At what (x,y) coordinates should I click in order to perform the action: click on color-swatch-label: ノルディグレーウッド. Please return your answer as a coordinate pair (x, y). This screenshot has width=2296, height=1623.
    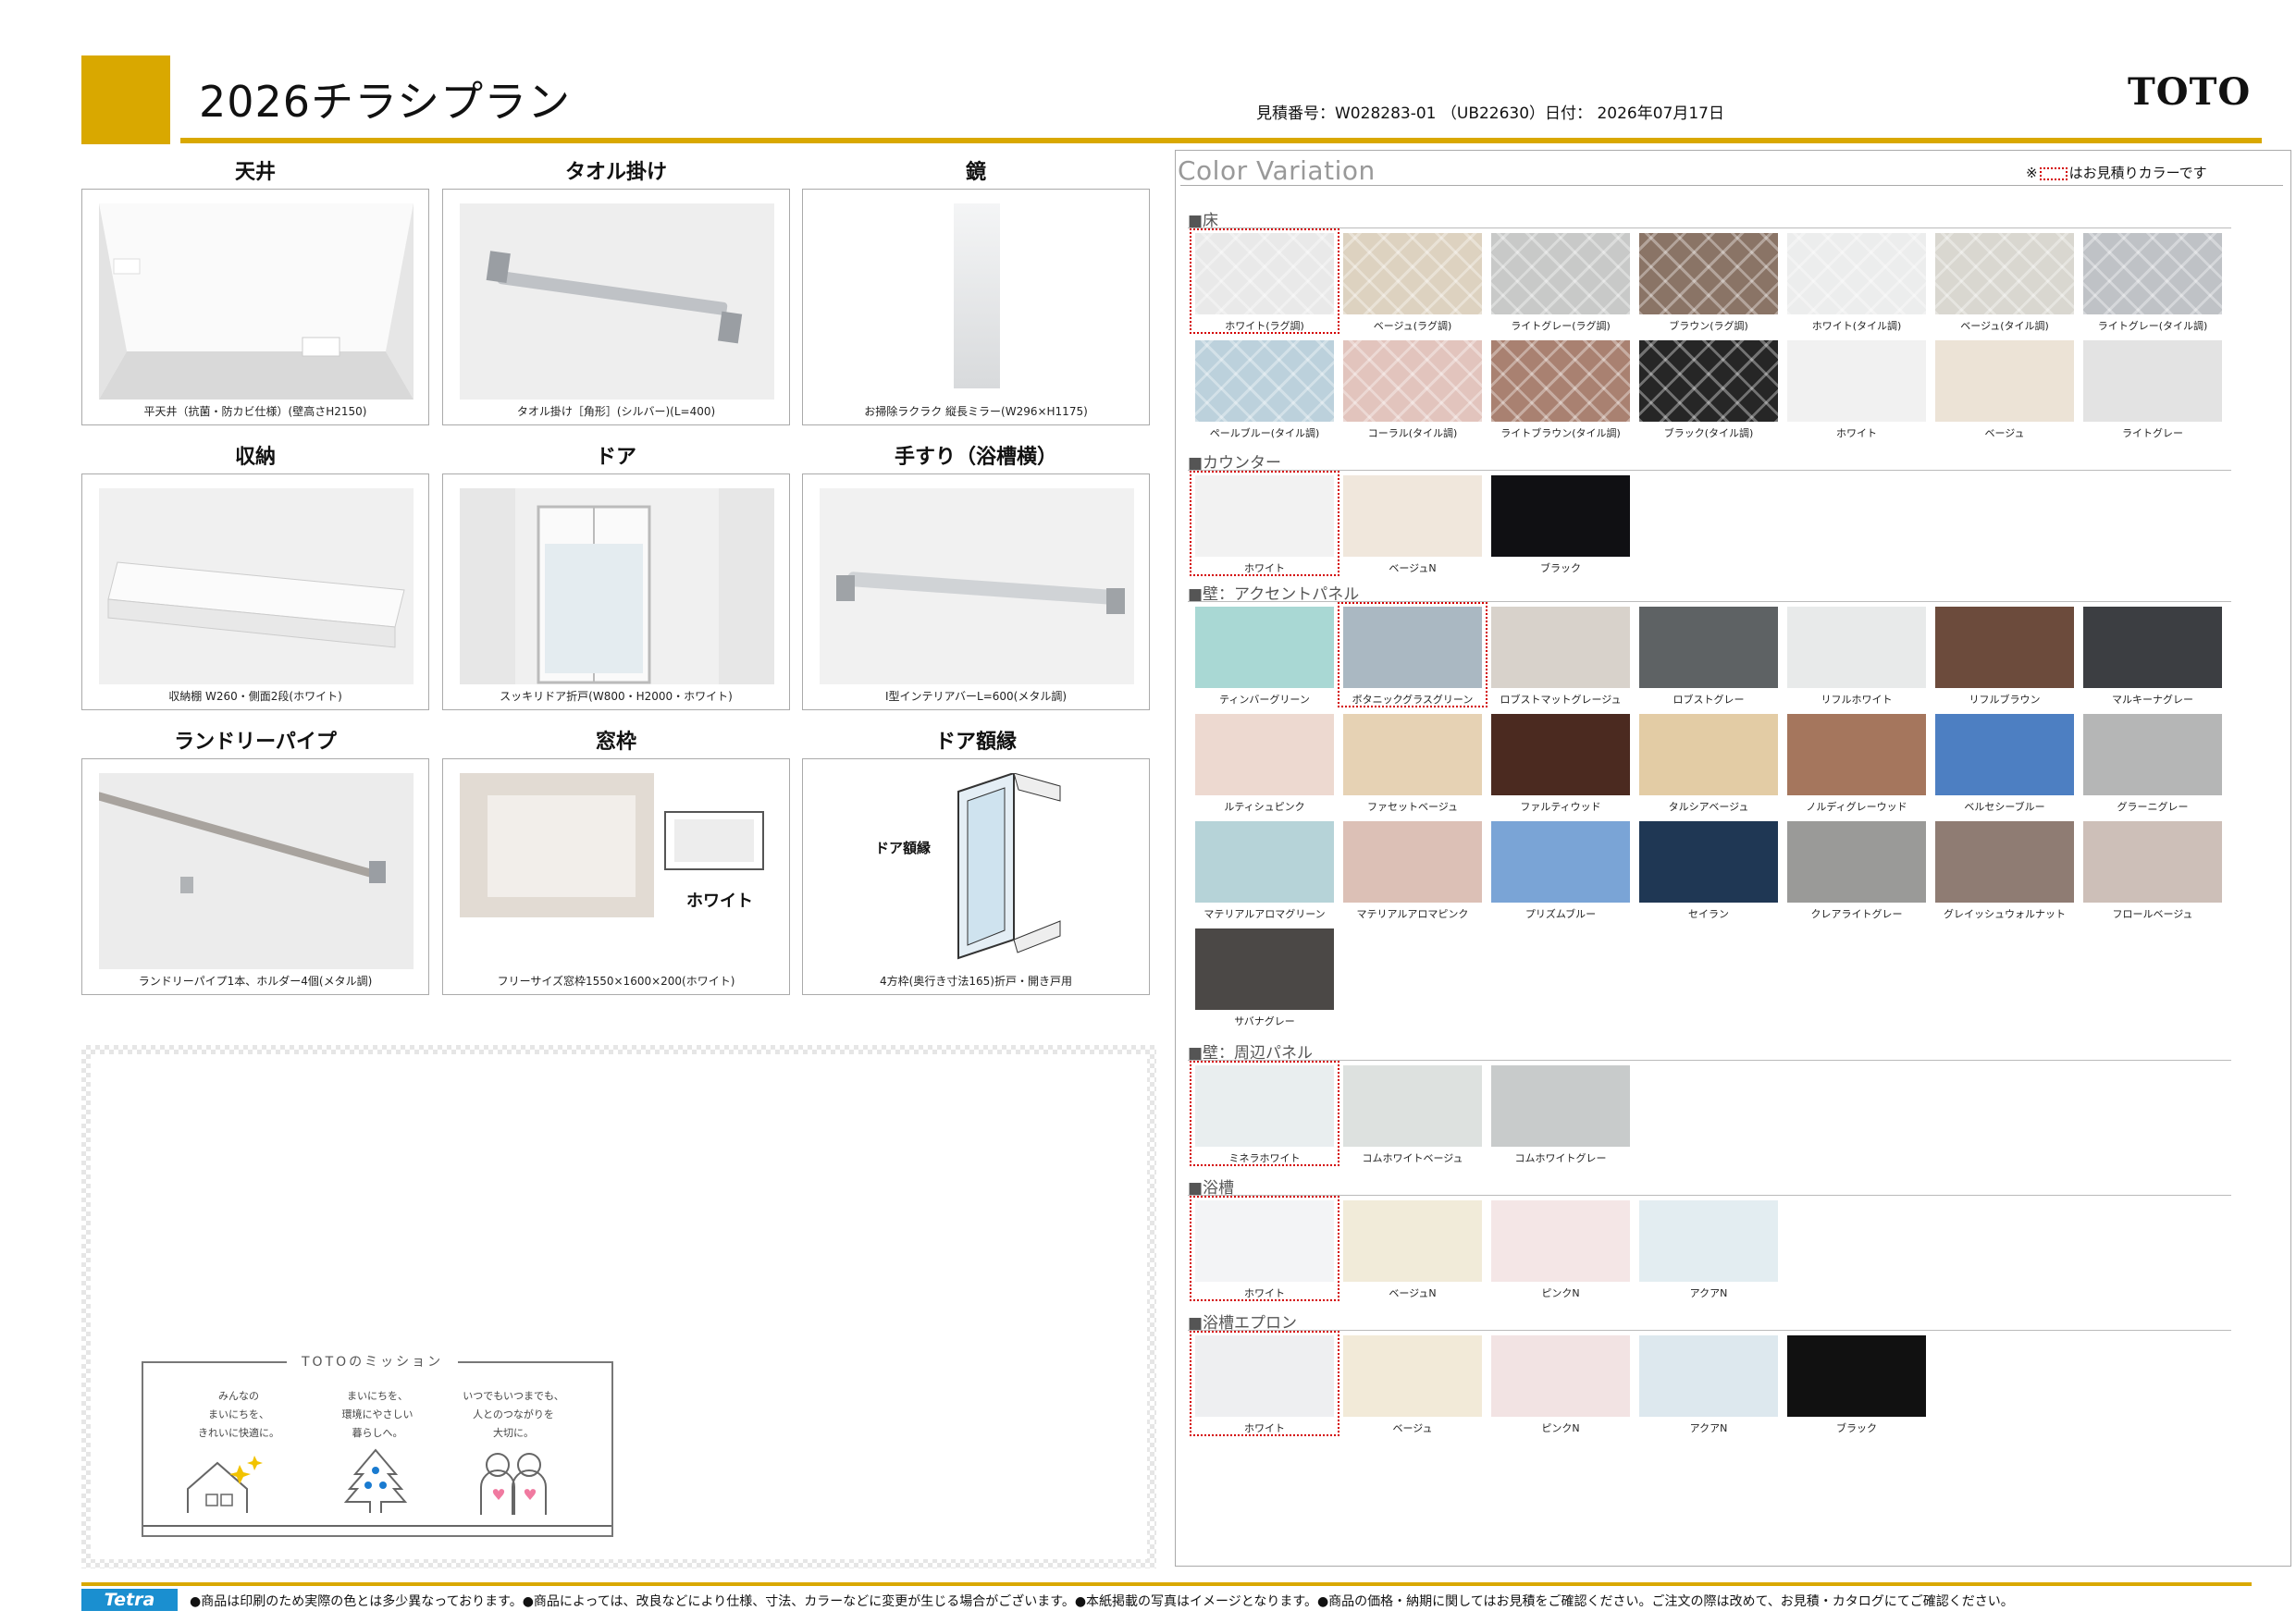
    Looking at the image, I should click on (1856, 807).